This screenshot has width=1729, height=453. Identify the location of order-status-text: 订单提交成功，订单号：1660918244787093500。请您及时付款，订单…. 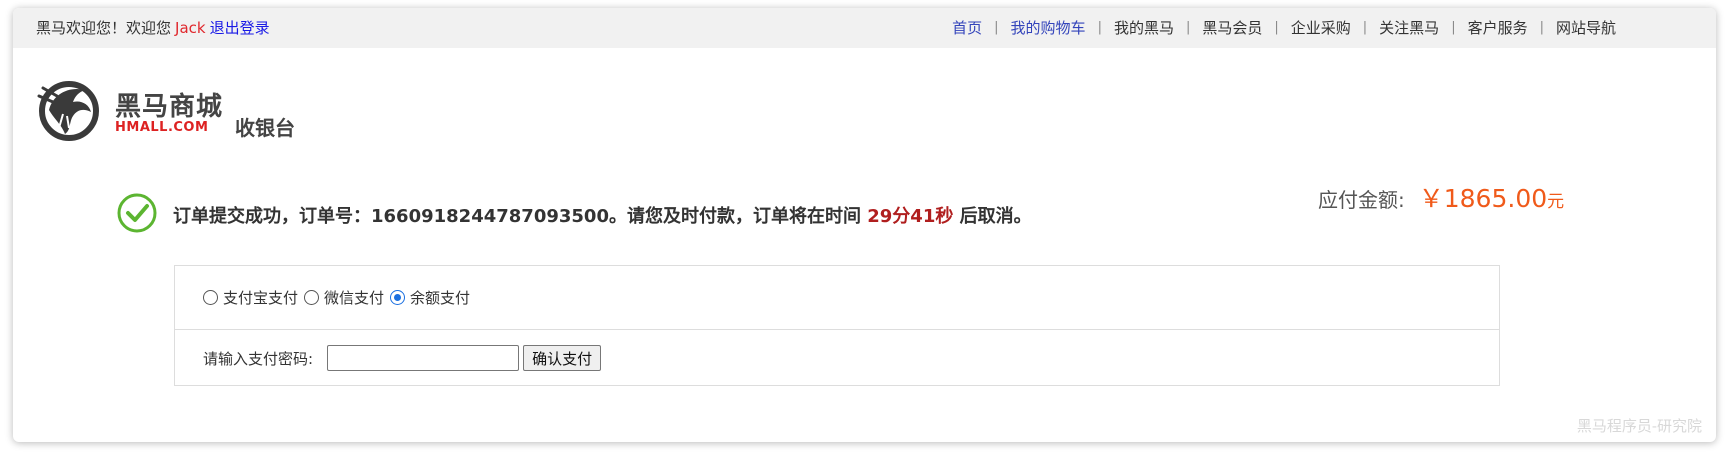
(517, 216).